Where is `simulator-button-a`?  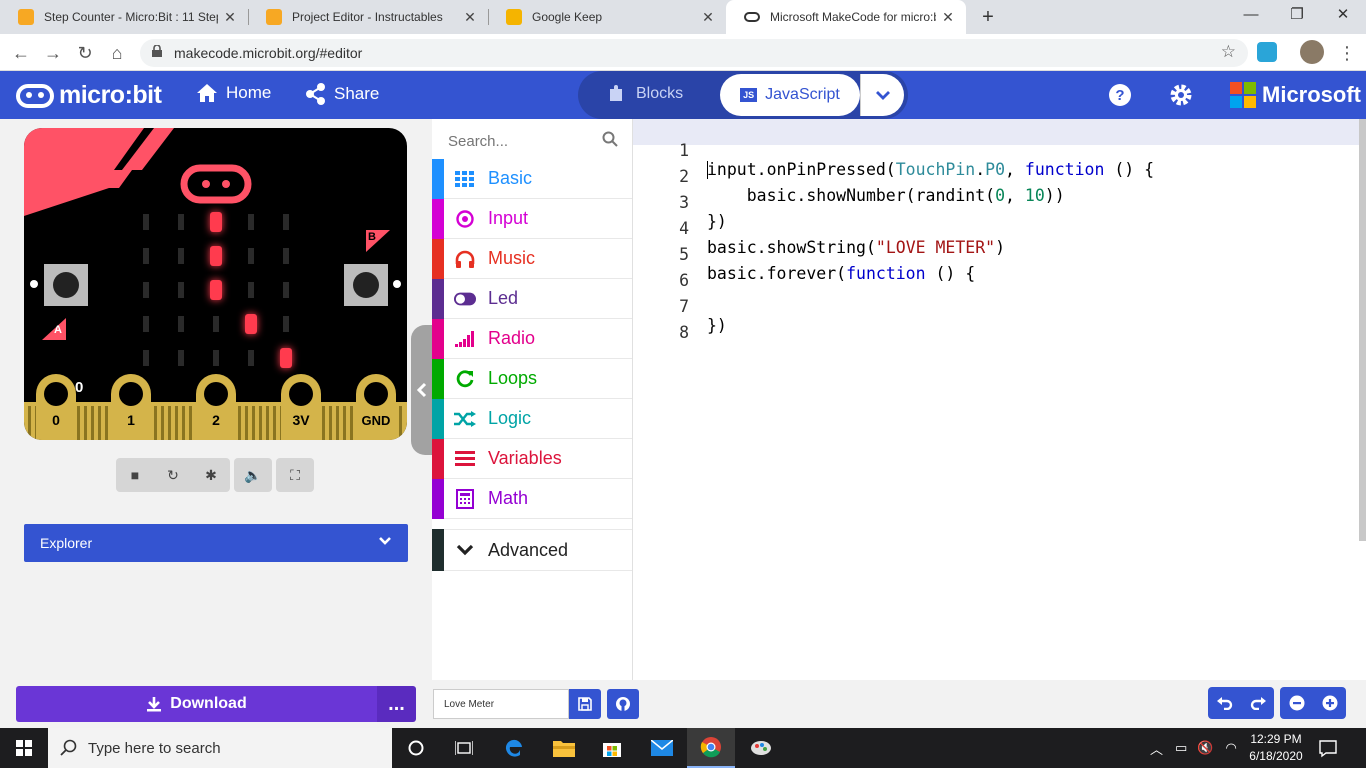
simulator-button-a is located at coordinates (66, 285).